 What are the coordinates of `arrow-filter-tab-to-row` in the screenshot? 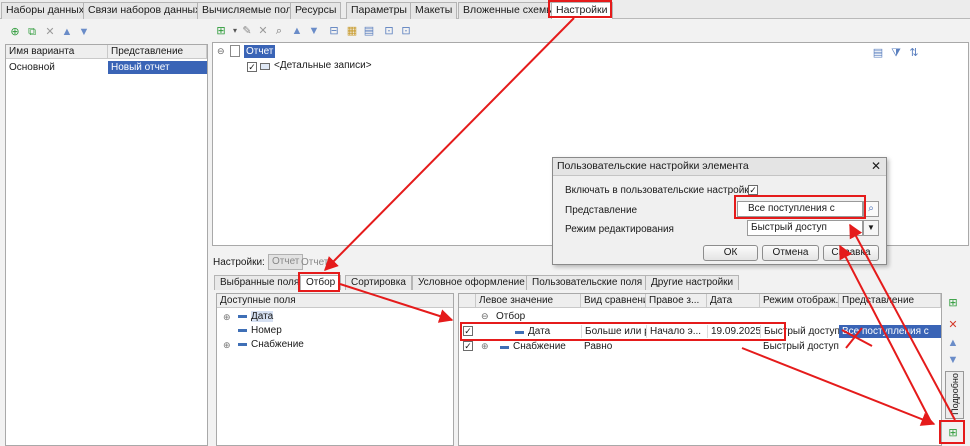 It's located at (396, 303).